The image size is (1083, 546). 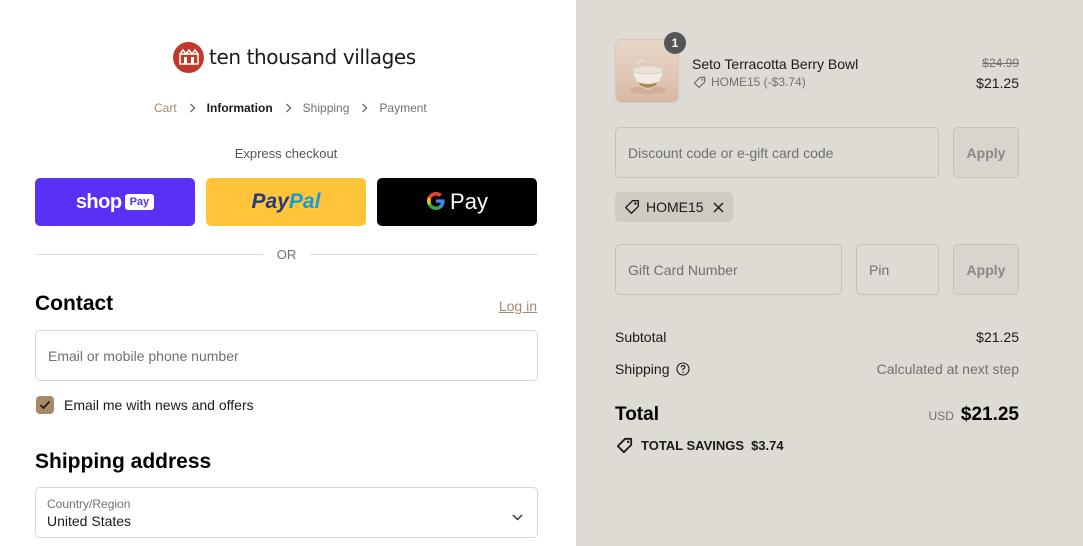 I want to click on applied-discount-chip: HOME15, so click(x=674, y=207).